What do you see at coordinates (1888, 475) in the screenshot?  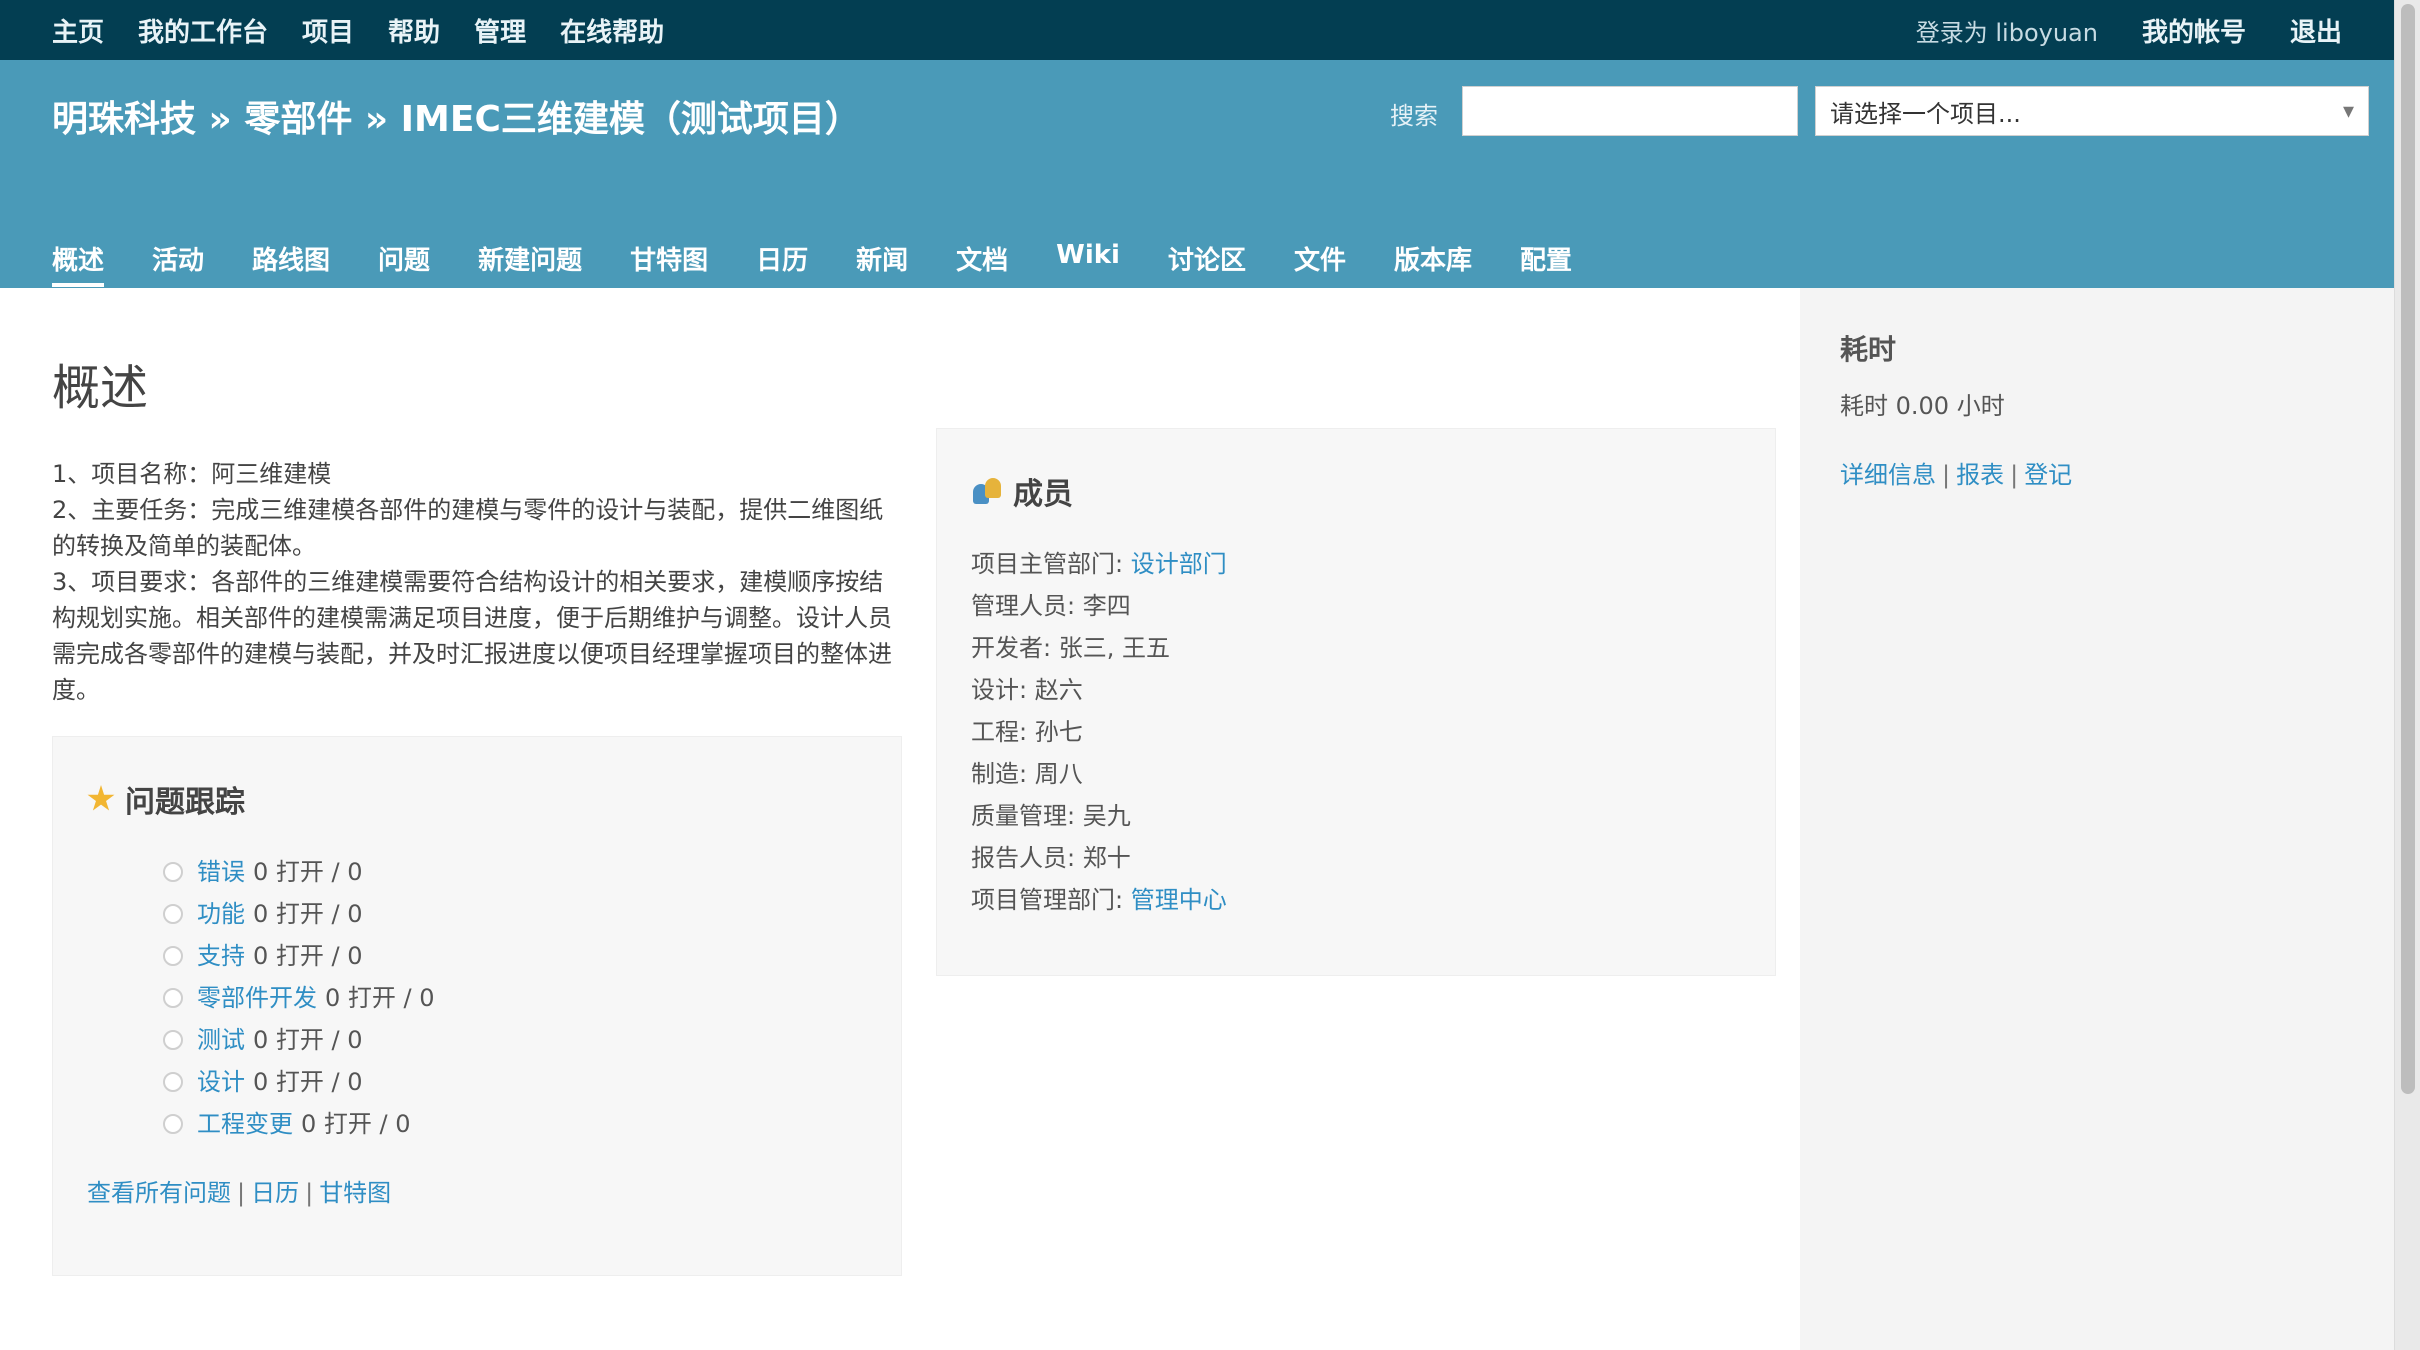 I see `sidebar-link: 详细信息` at bounding box center [1888, 475].